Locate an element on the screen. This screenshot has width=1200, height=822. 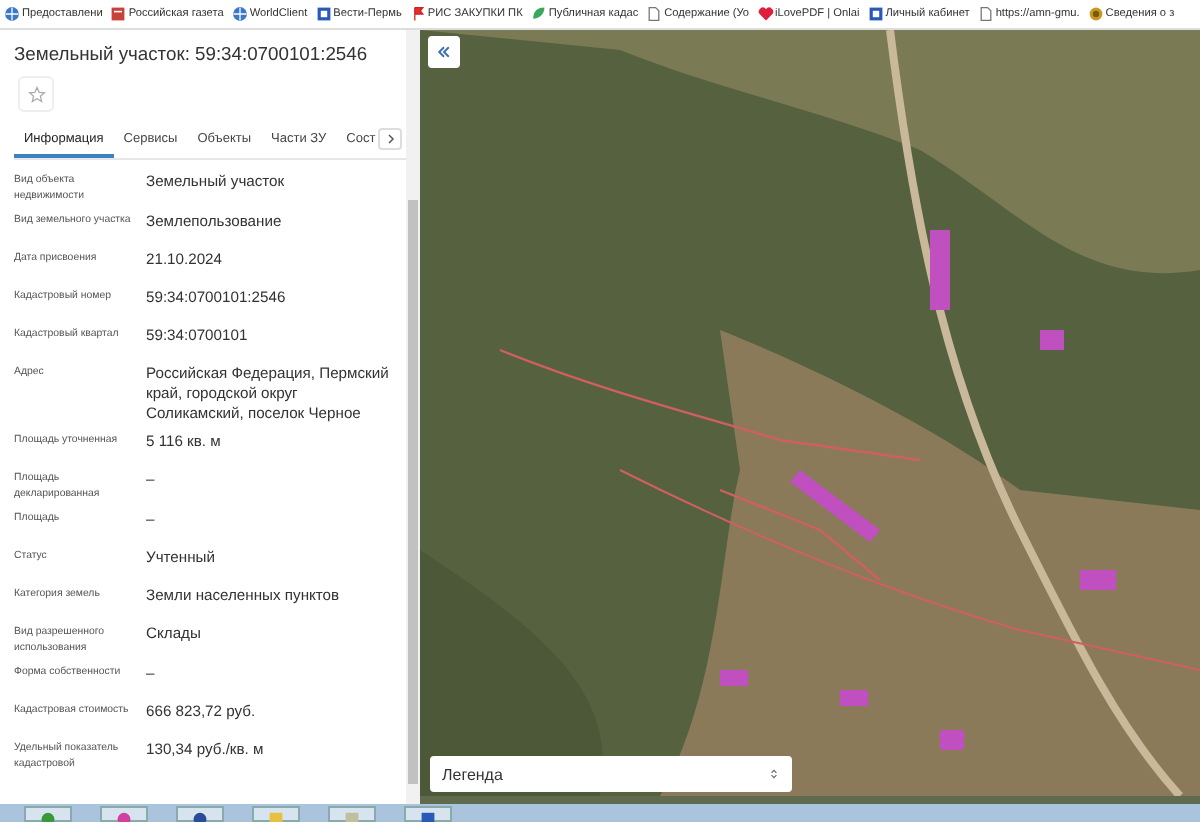
up-down-caret-icon is located at coordinates (774, 774).